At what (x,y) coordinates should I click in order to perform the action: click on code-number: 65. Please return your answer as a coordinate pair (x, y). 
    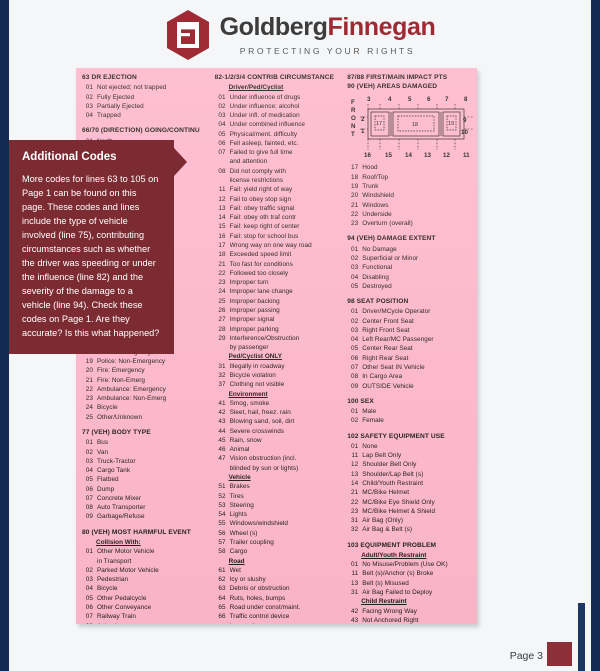
    Looking at the image, I should click on (222, 607).